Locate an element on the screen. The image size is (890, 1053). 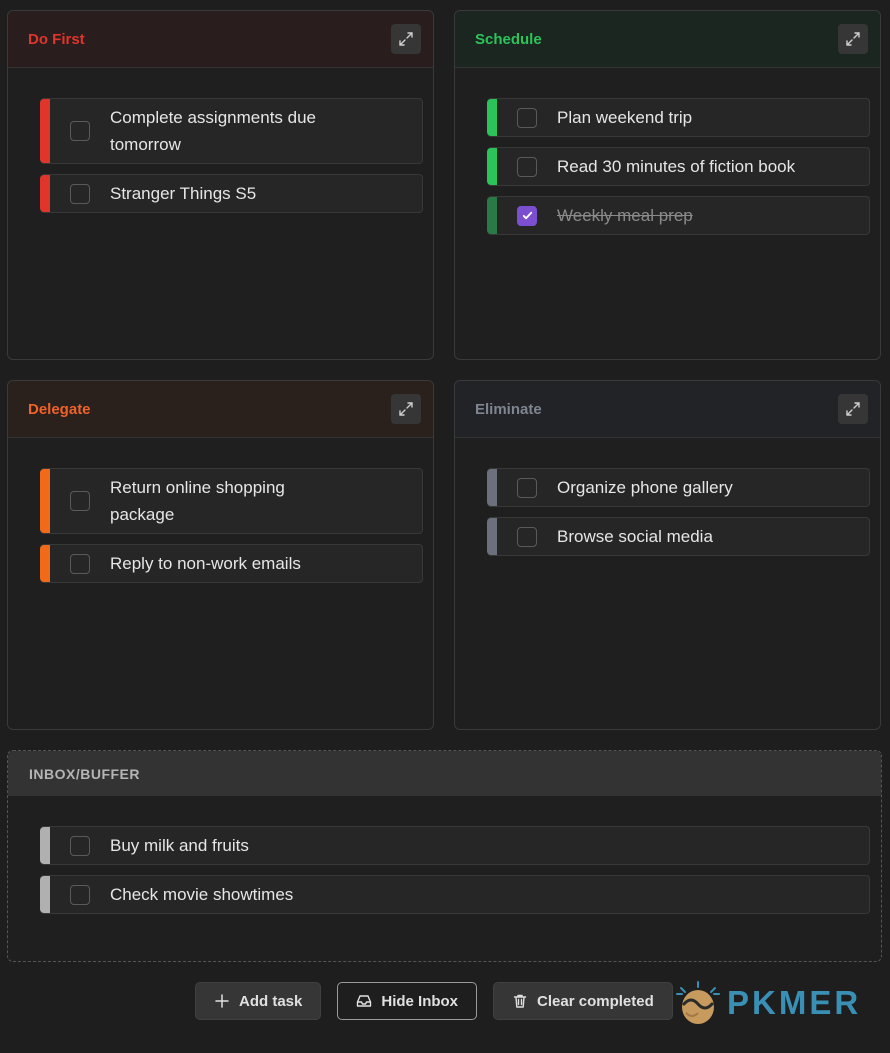
task-item: Plan weekend trip is located at coordinates (678, 117).